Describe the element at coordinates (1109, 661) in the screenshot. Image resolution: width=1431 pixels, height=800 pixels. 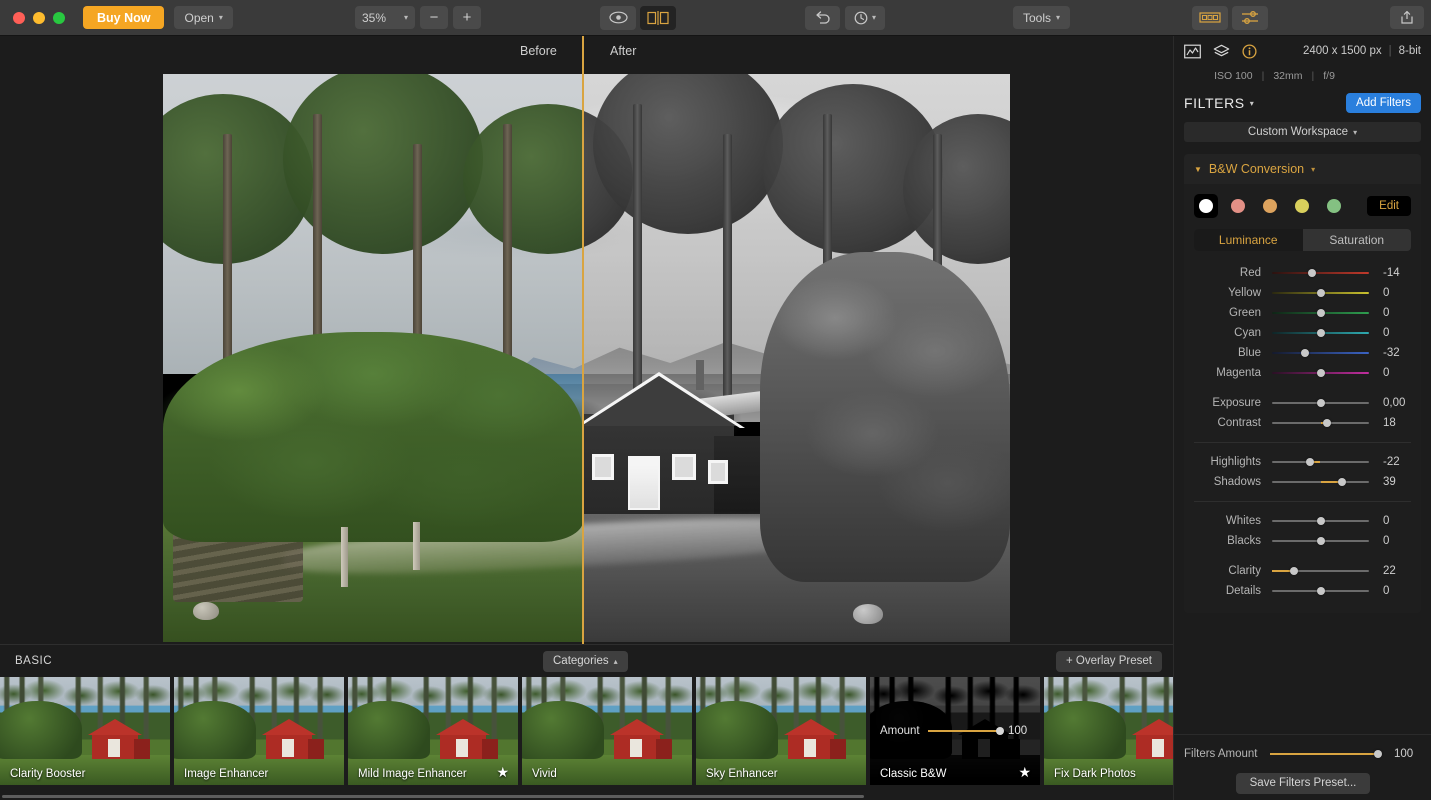
I see `overlay-preset-button: + Overlay Preset` at that location.